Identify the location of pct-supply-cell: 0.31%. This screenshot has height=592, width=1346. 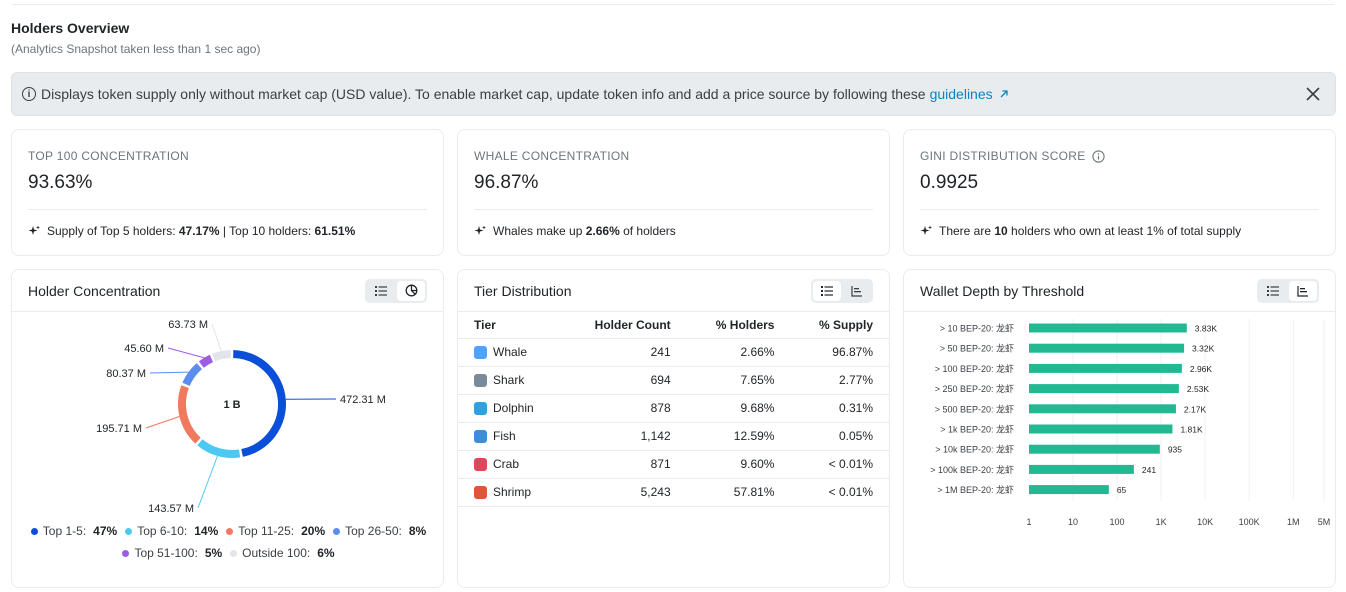
(839, 408).